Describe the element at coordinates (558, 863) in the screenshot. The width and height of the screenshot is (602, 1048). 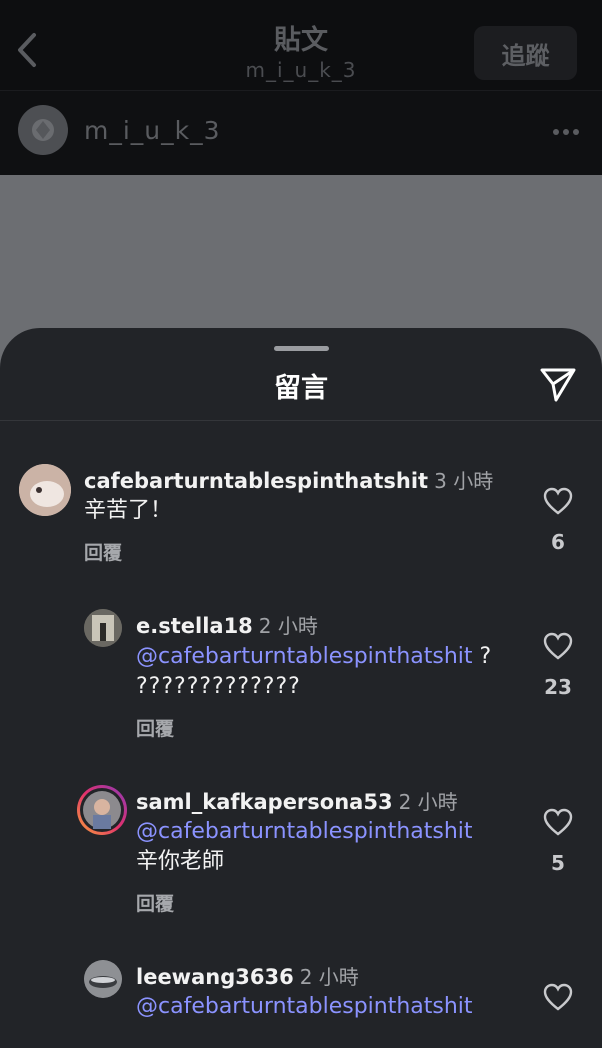
I see `like-count: 5` at that location.